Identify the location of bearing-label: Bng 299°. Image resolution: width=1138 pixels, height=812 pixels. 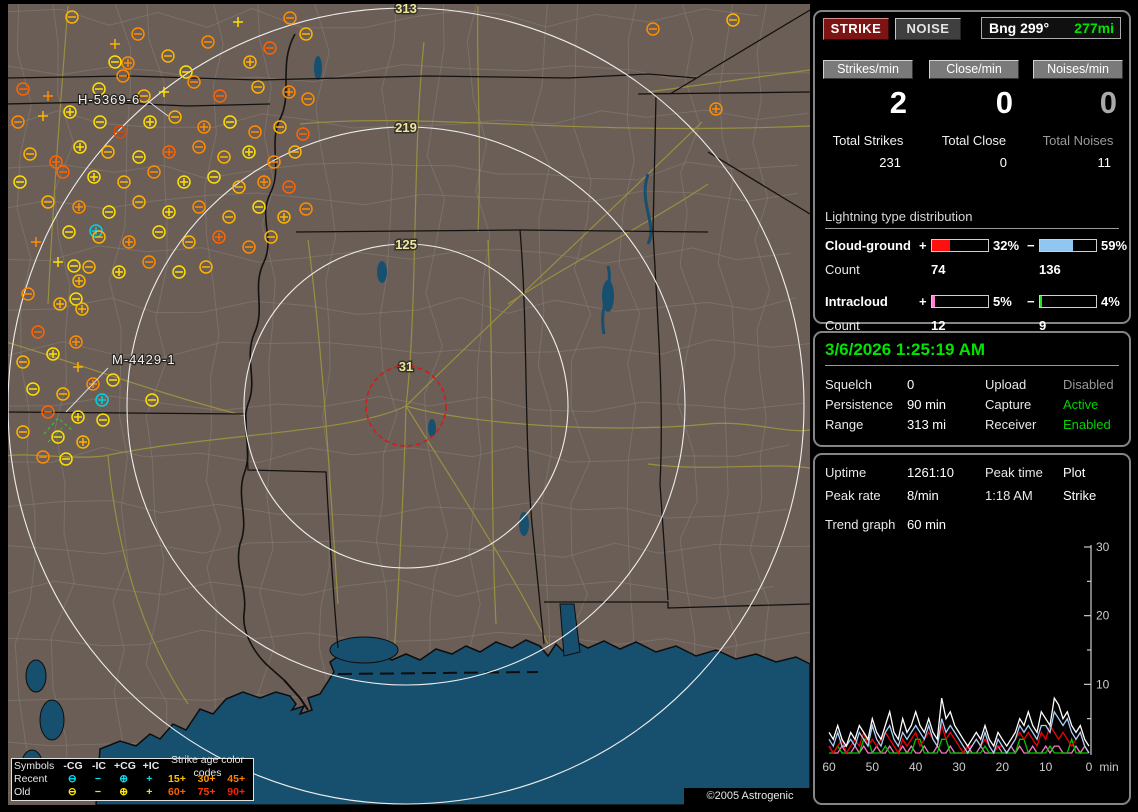
(1019, 28).